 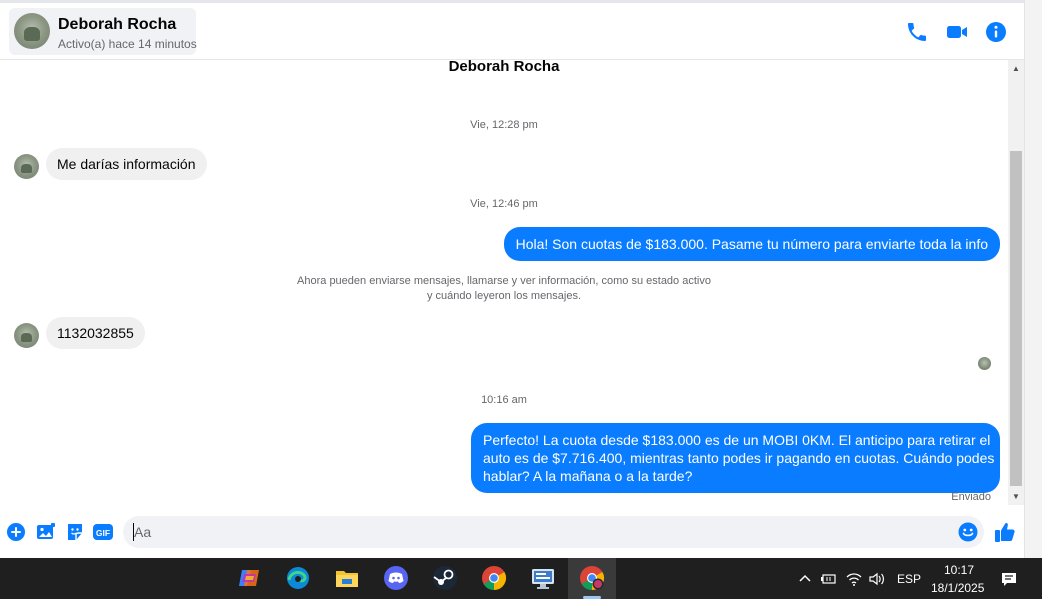 What do you see at coordinates (504, 125) in the screenshot?
I see `message-timestamp: Vie, 12:28 pm` at bounding box center [504, 125].